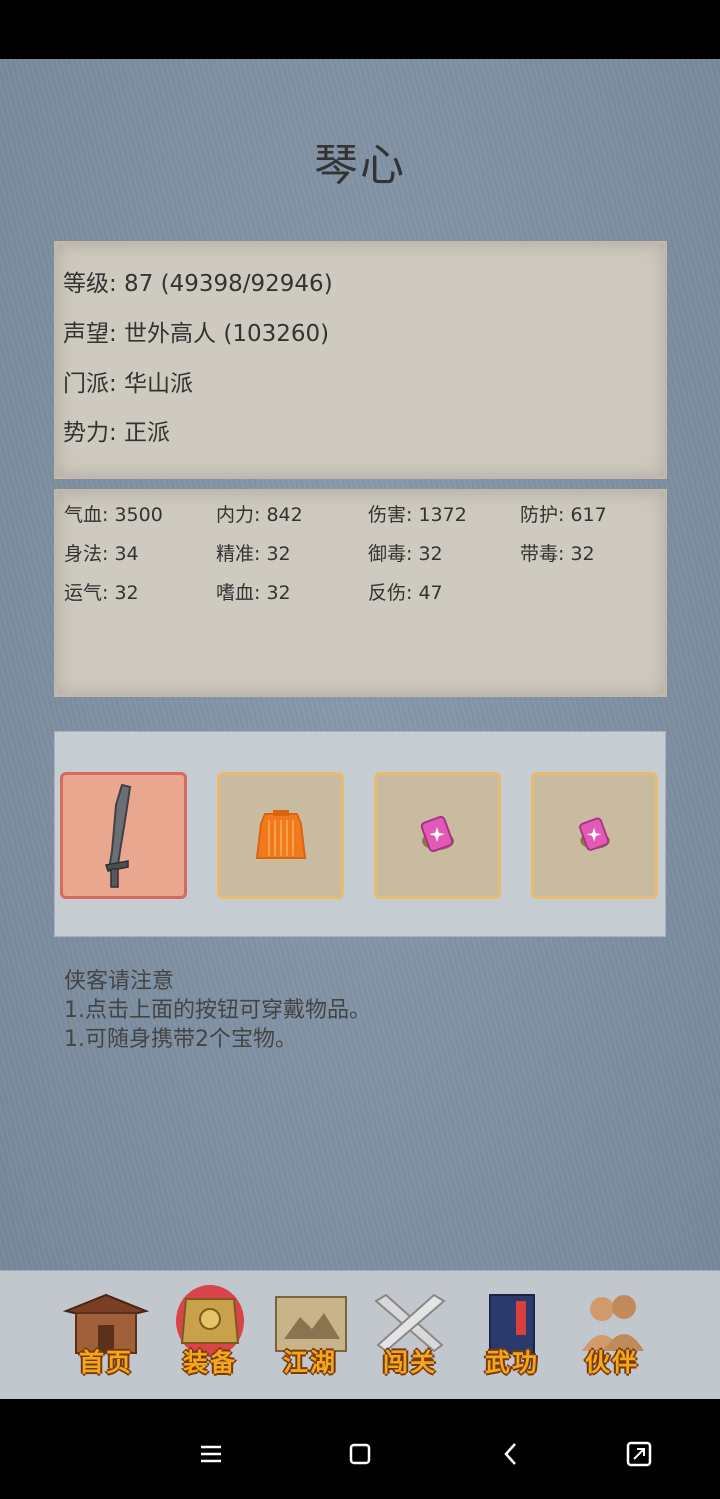  I want to click on notes: 侠客请注意 1.点击上面的按钮可穿戴物品。 1.可随身携带2个宝物。, so click(217, 1010).